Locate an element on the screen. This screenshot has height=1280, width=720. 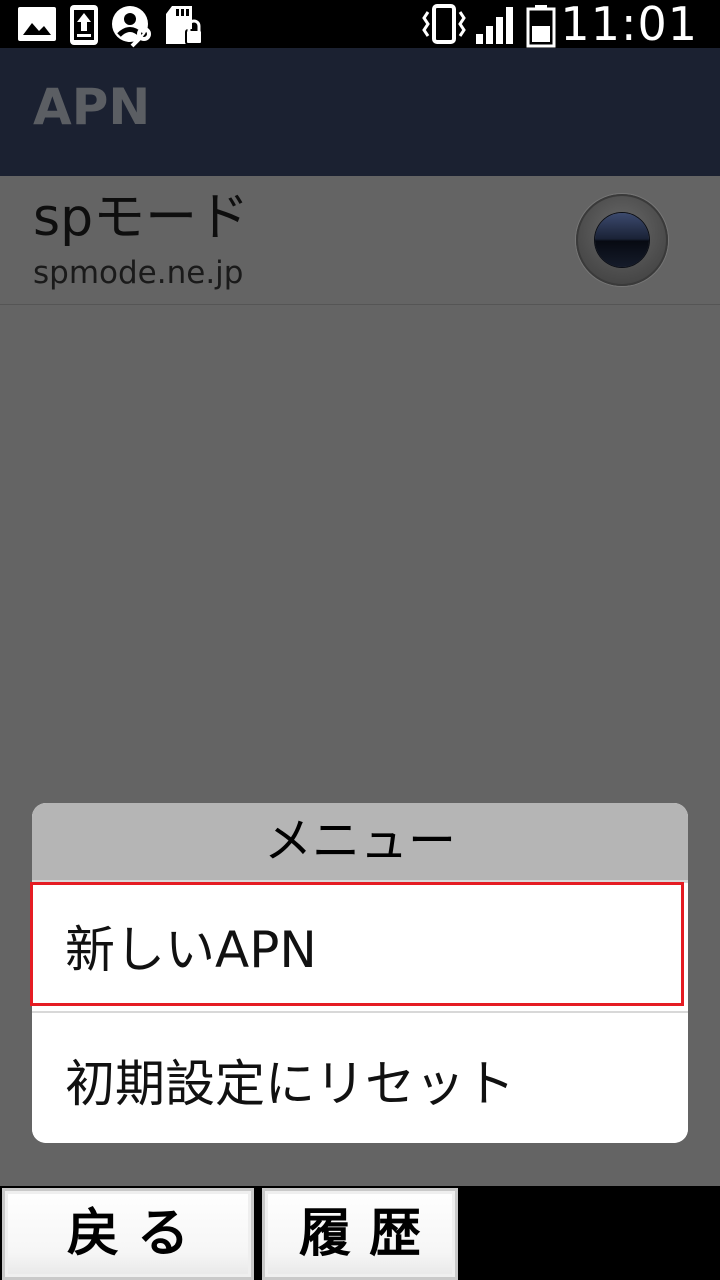
menu-item-new-apn: 新しいAPN is located at coordinates (360, 947).